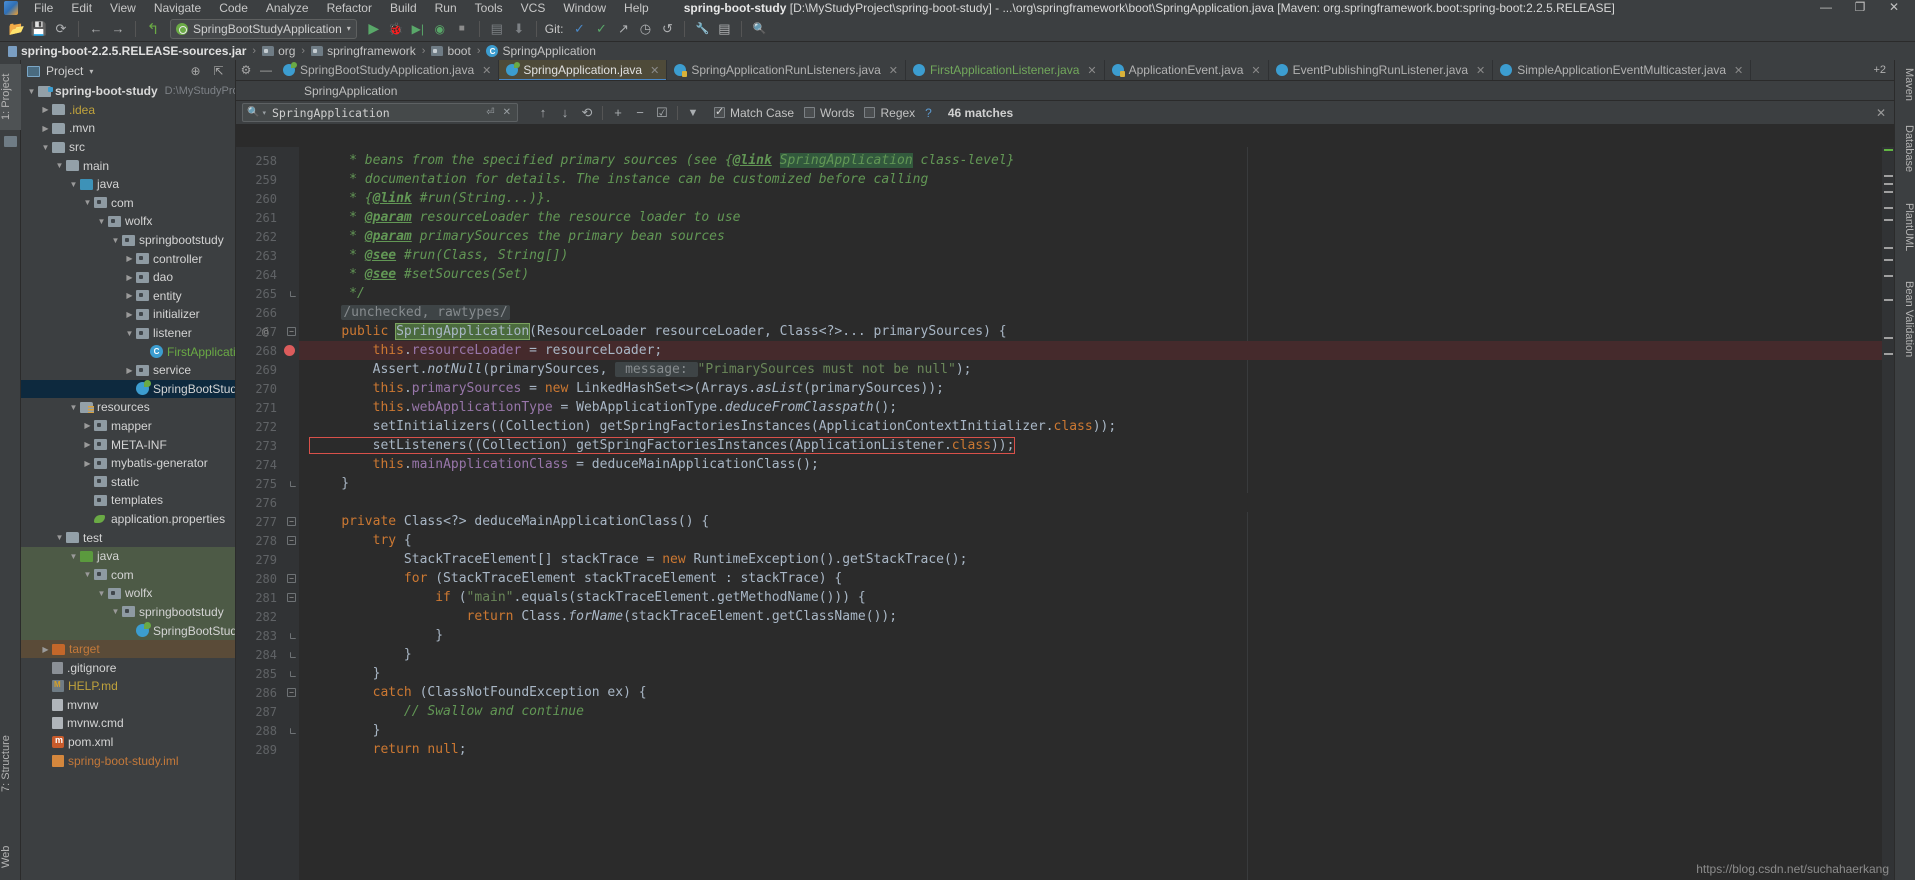 The width and height of the screenshot is (1915, 880). Describe the element at coordinates (541, 51) in the screenshot. I see `breadcrumb-item-4: C SpringApplication` at that location.